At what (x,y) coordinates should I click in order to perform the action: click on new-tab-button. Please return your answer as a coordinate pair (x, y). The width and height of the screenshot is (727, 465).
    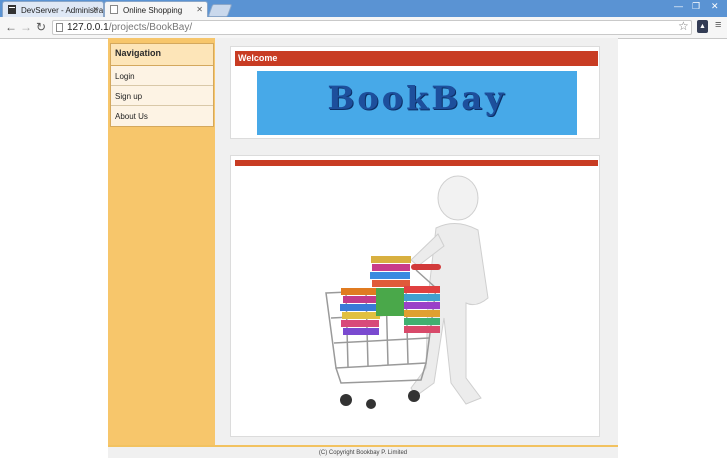
    Looking at the image, I should click on (220, 10).